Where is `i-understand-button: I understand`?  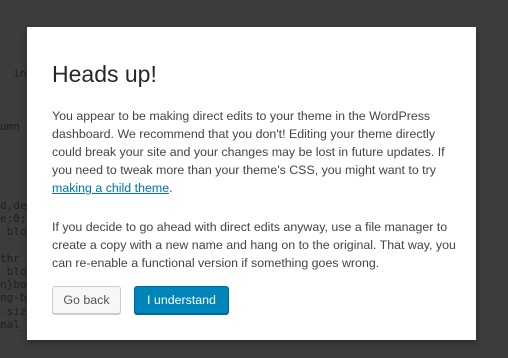 i-understand-button: I understand is located at coordinates (181, 300).